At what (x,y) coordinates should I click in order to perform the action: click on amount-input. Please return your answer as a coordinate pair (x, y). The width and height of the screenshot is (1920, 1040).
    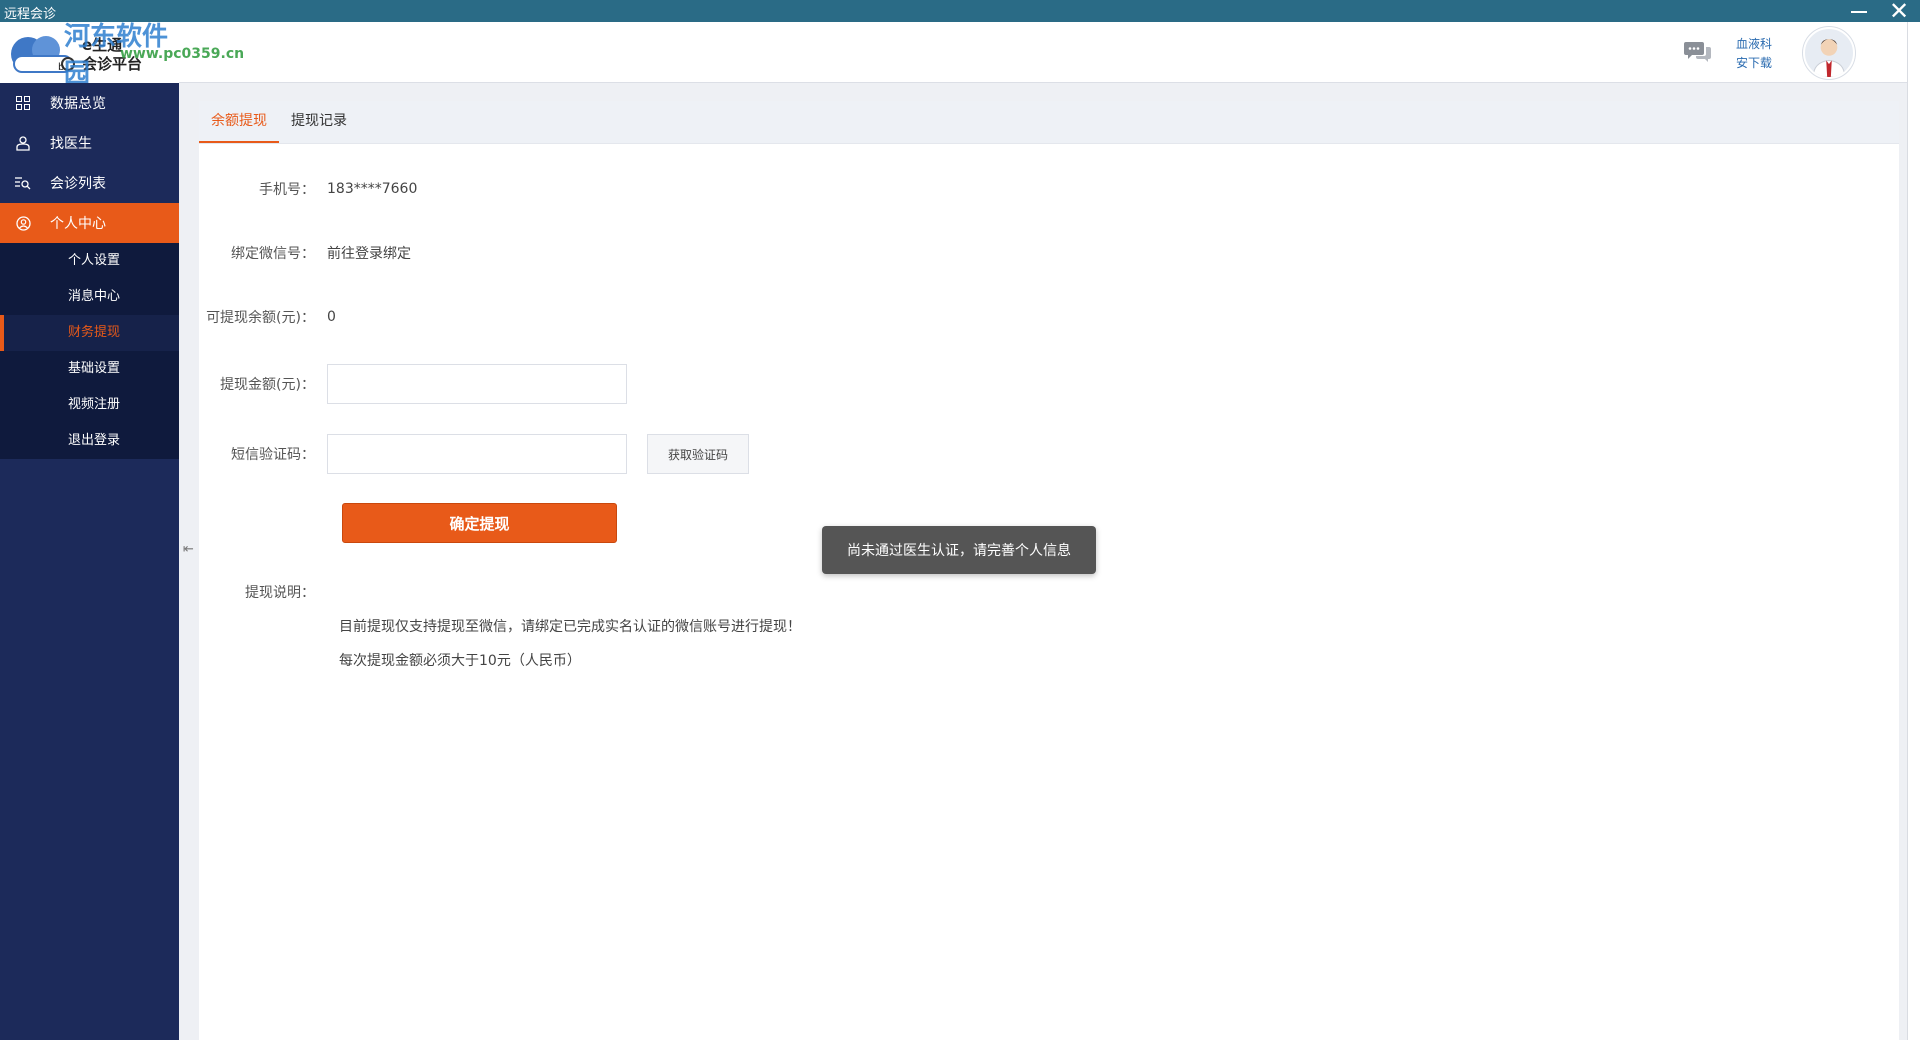
    Looking at the image, I should click on (477, 384).